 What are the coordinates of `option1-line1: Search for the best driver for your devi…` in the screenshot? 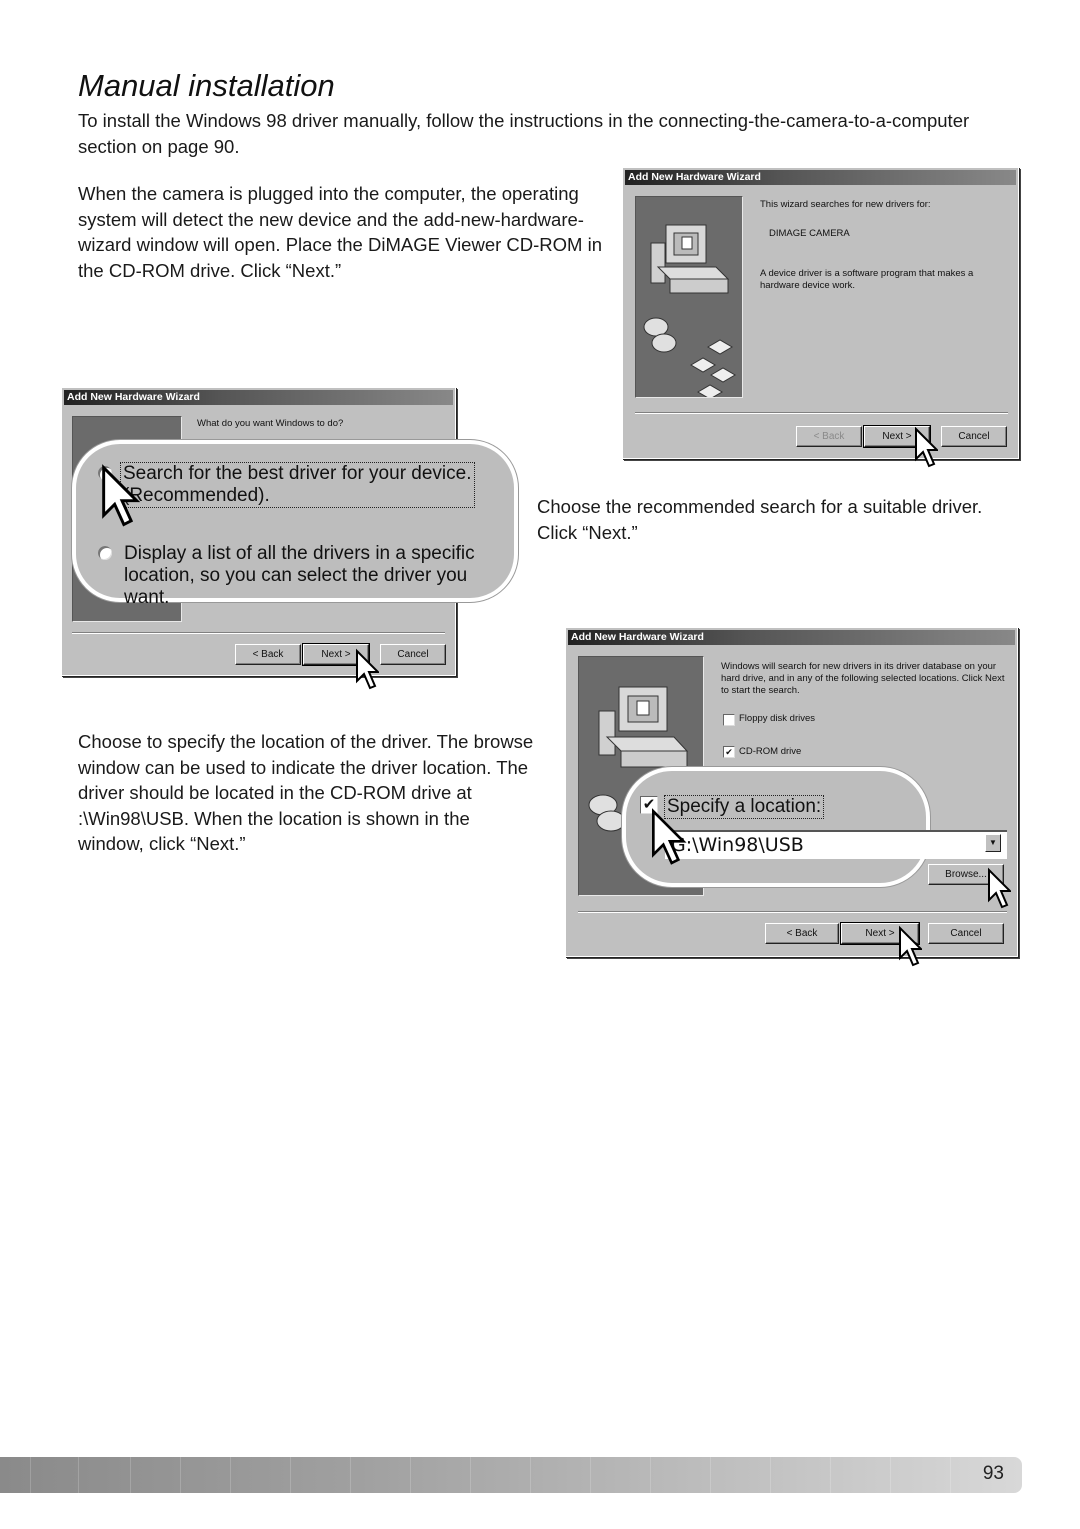 It's located at (297, 473).